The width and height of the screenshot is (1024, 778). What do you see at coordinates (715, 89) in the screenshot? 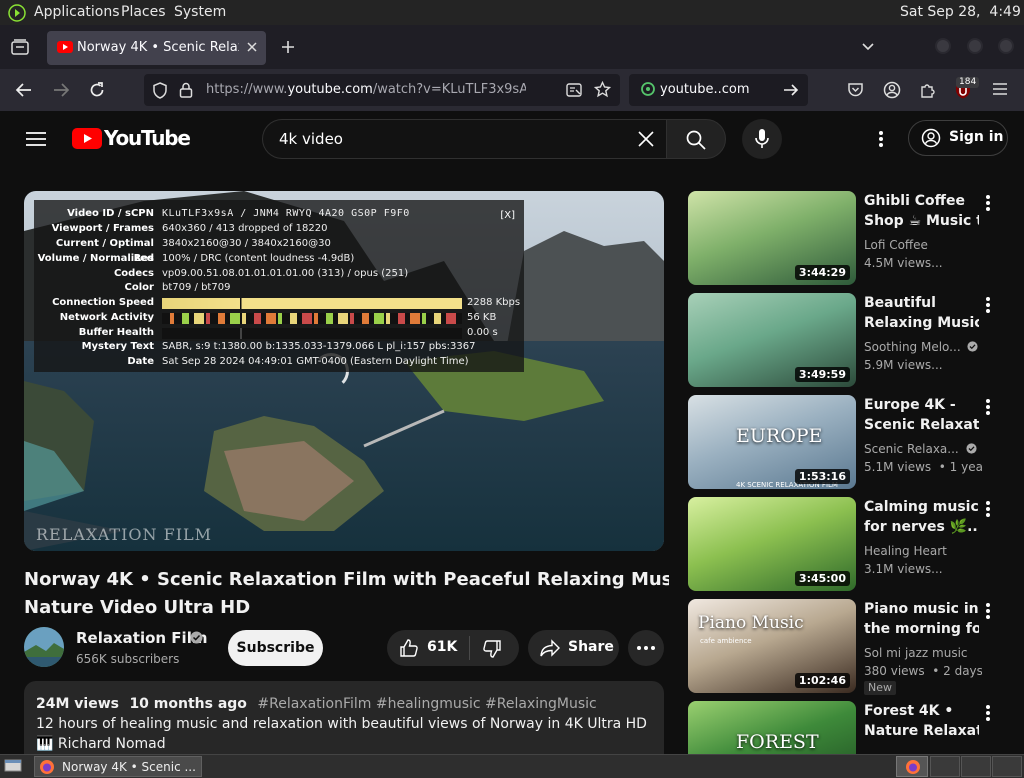
I see `search-bar-text: youtube..com` at bounding box center [715, 89].